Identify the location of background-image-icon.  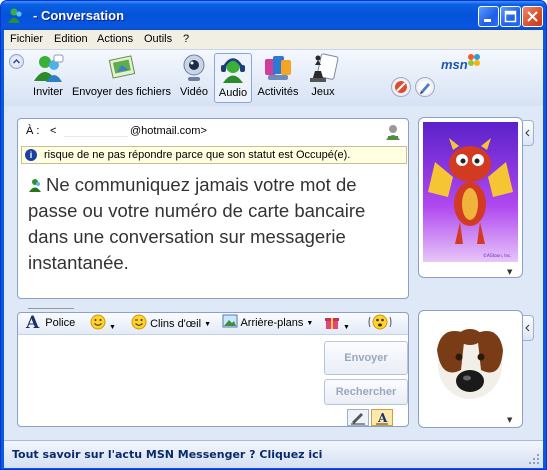
(230, 321).